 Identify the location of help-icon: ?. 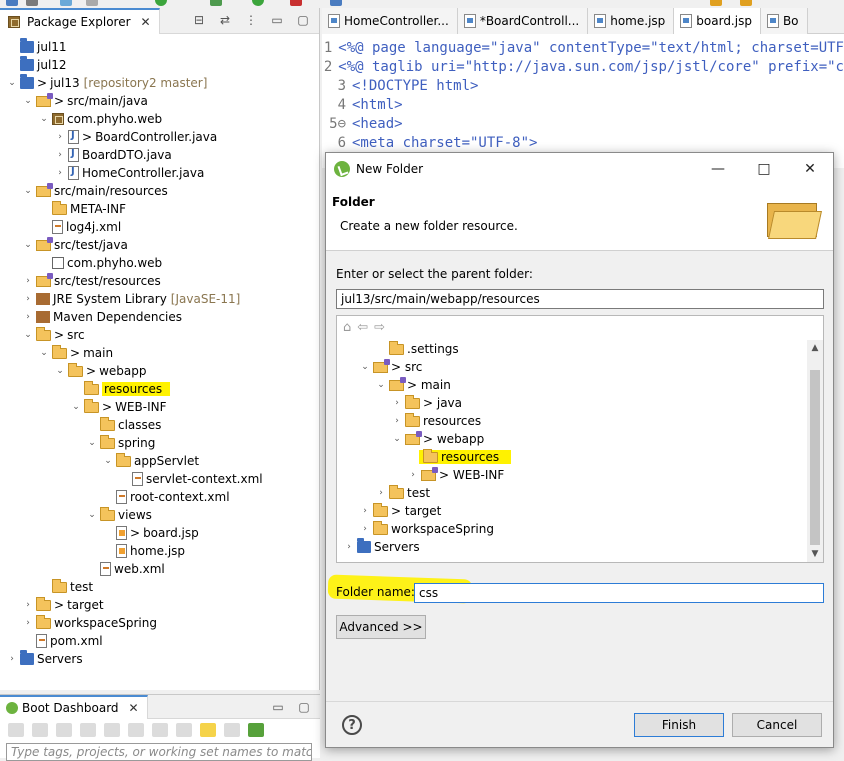
(352, 725).